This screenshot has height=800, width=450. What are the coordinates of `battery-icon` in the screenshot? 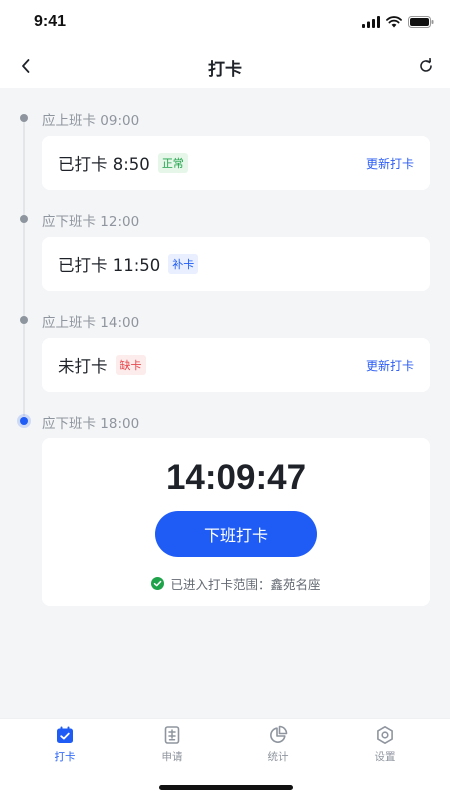 It's located at (421, 22).